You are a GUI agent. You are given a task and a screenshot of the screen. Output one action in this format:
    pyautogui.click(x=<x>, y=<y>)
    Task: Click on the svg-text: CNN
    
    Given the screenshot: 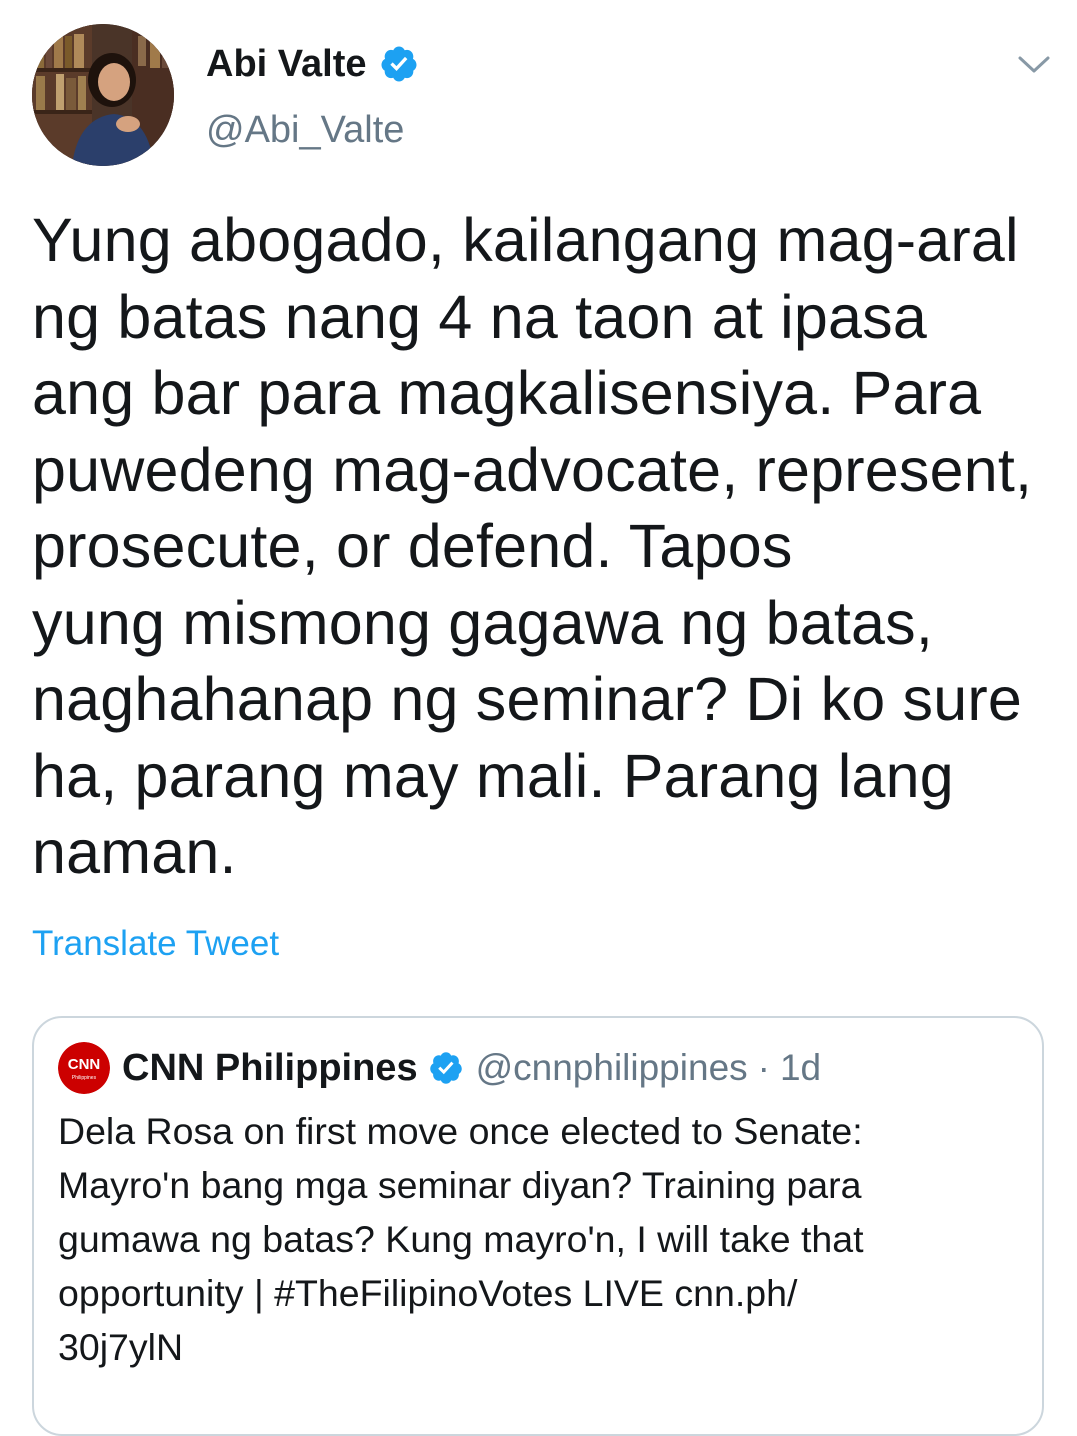 What is the action you would take?
    pyautogui.click(x=84, y=1064)
    